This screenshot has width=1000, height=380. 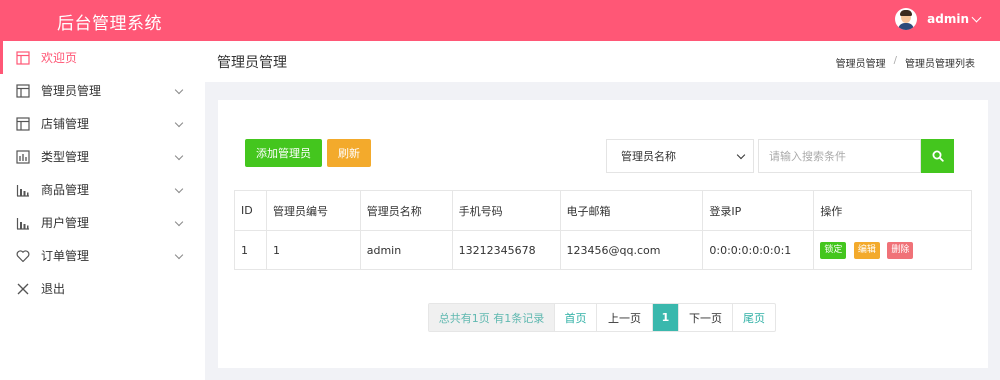 What do you see at coordinates (906, 19) in the screenshot?
I see `avatar` at bounding box center [906, 19].